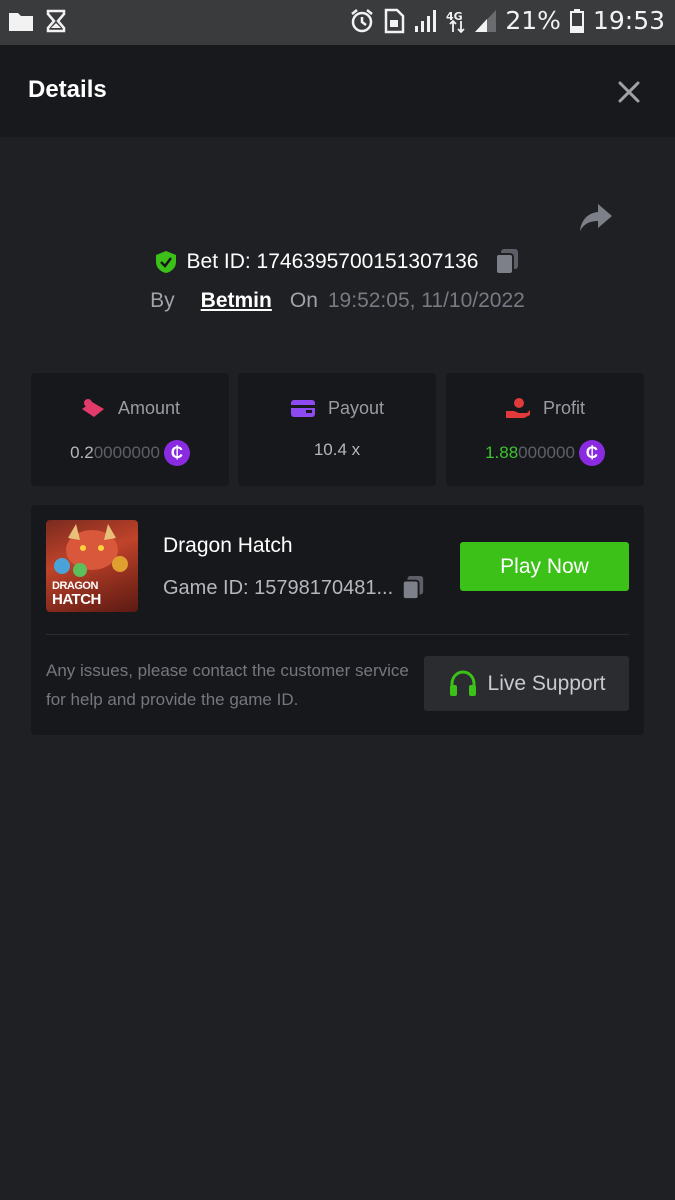 This screenshot has width=675, height=1200. I want to click on amount-label: Amount, so click(149, 407).